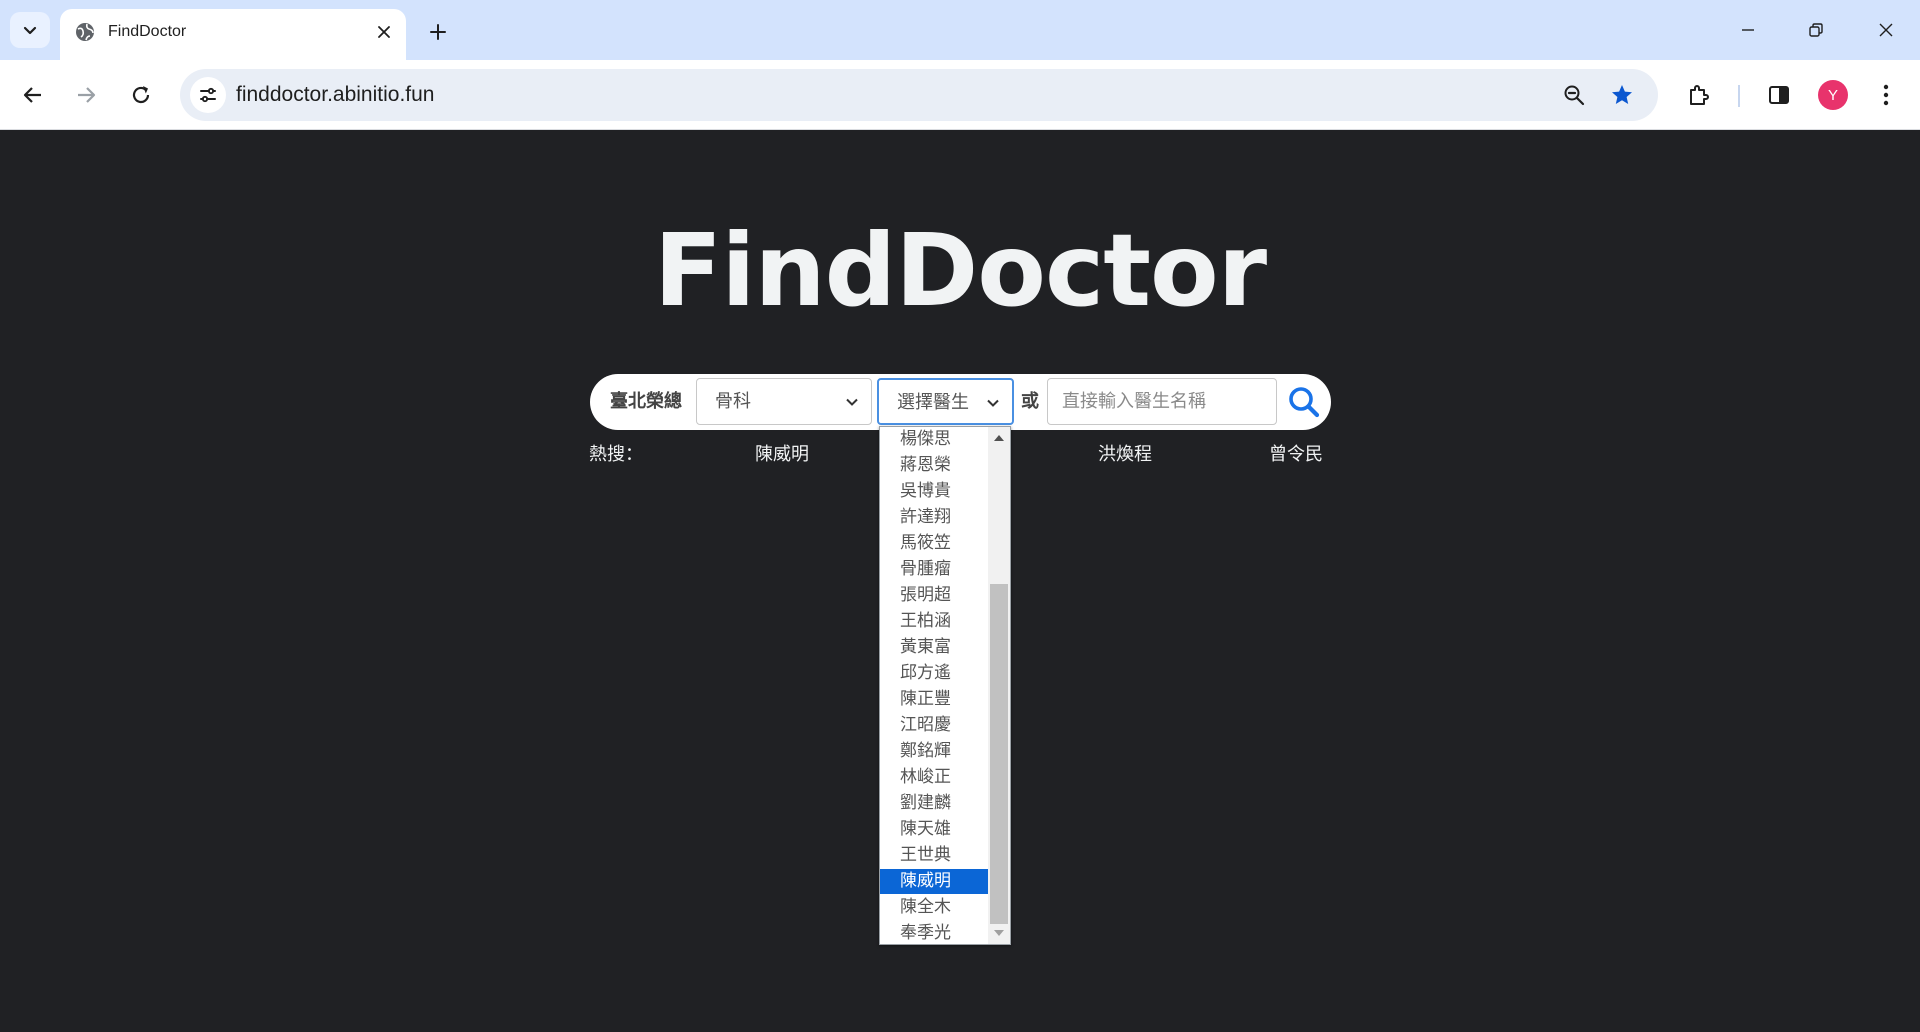 The width and height of the screenshot is (1920, 1032). I want to click on dropdown-scrollbar, so click(999, 685).